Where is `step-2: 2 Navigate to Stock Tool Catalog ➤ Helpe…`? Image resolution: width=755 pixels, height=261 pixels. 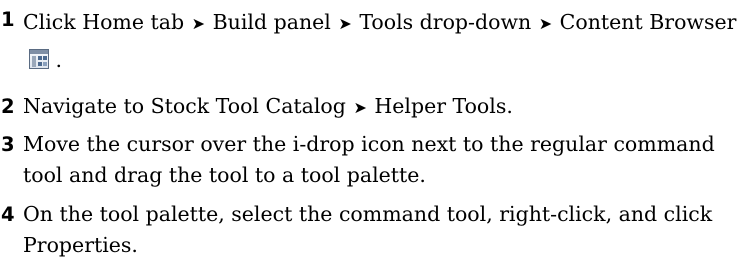
step-2: 2 Navigate to Stock Tool Catalog ➤ Helpe… is located at coordinates (377, 107).